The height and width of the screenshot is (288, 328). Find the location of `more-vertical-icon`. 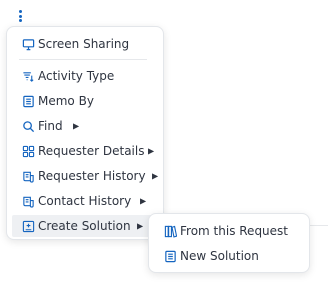

more-vertical-icon is located at coordinates (20, 11).